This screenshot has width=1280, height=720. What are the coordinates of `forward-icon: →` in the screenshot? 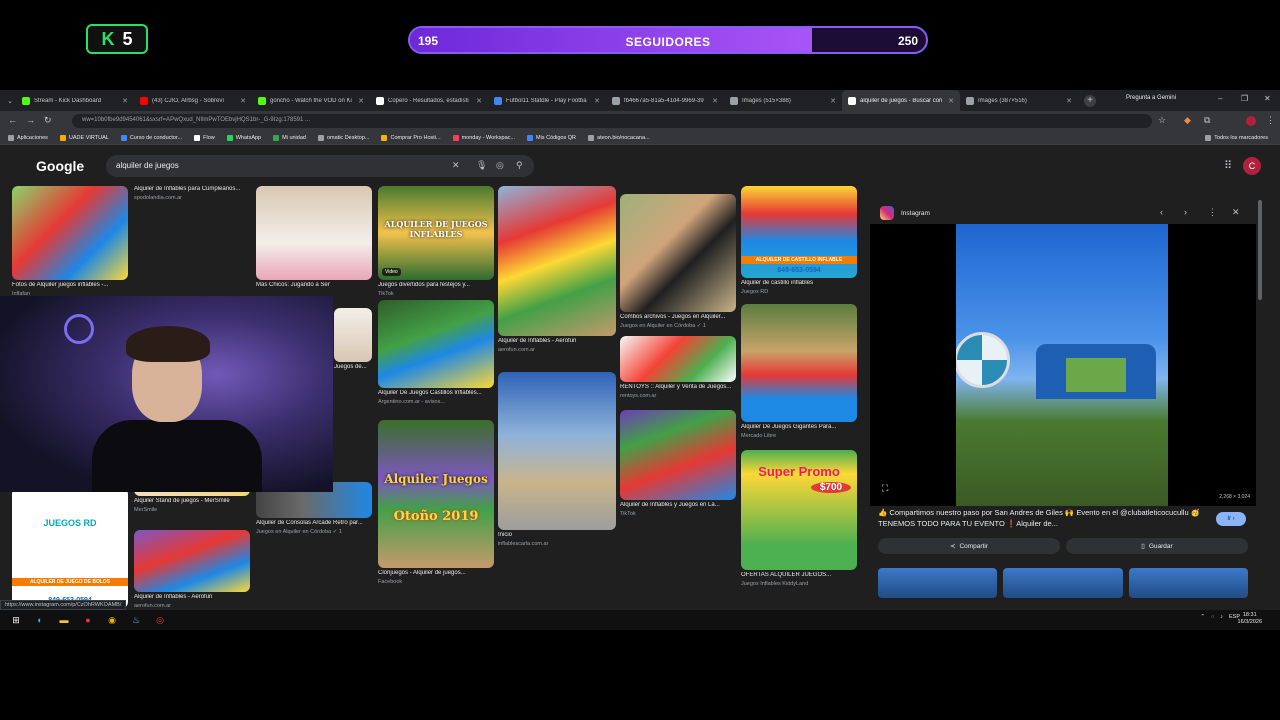 It's located at (30, 120).